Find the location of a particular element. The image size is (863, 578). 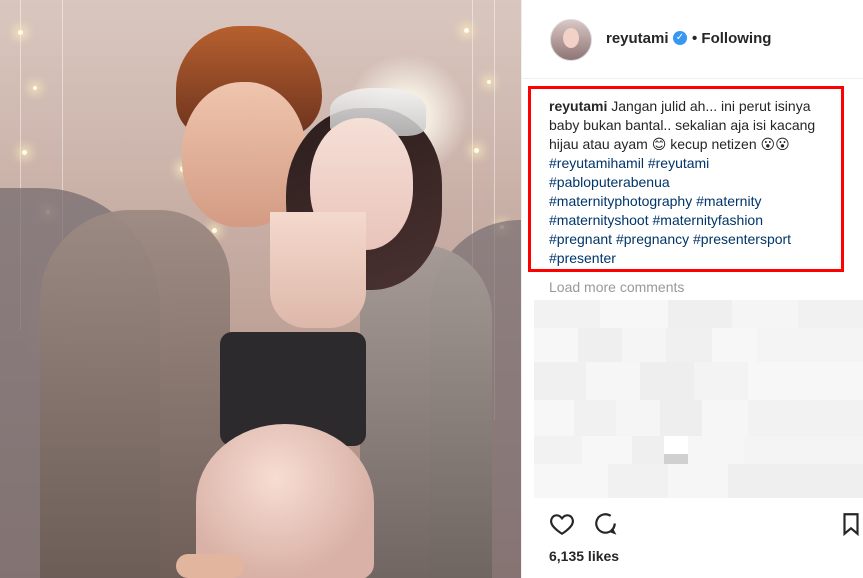

avatar-face is located at coordinates (571, 38).